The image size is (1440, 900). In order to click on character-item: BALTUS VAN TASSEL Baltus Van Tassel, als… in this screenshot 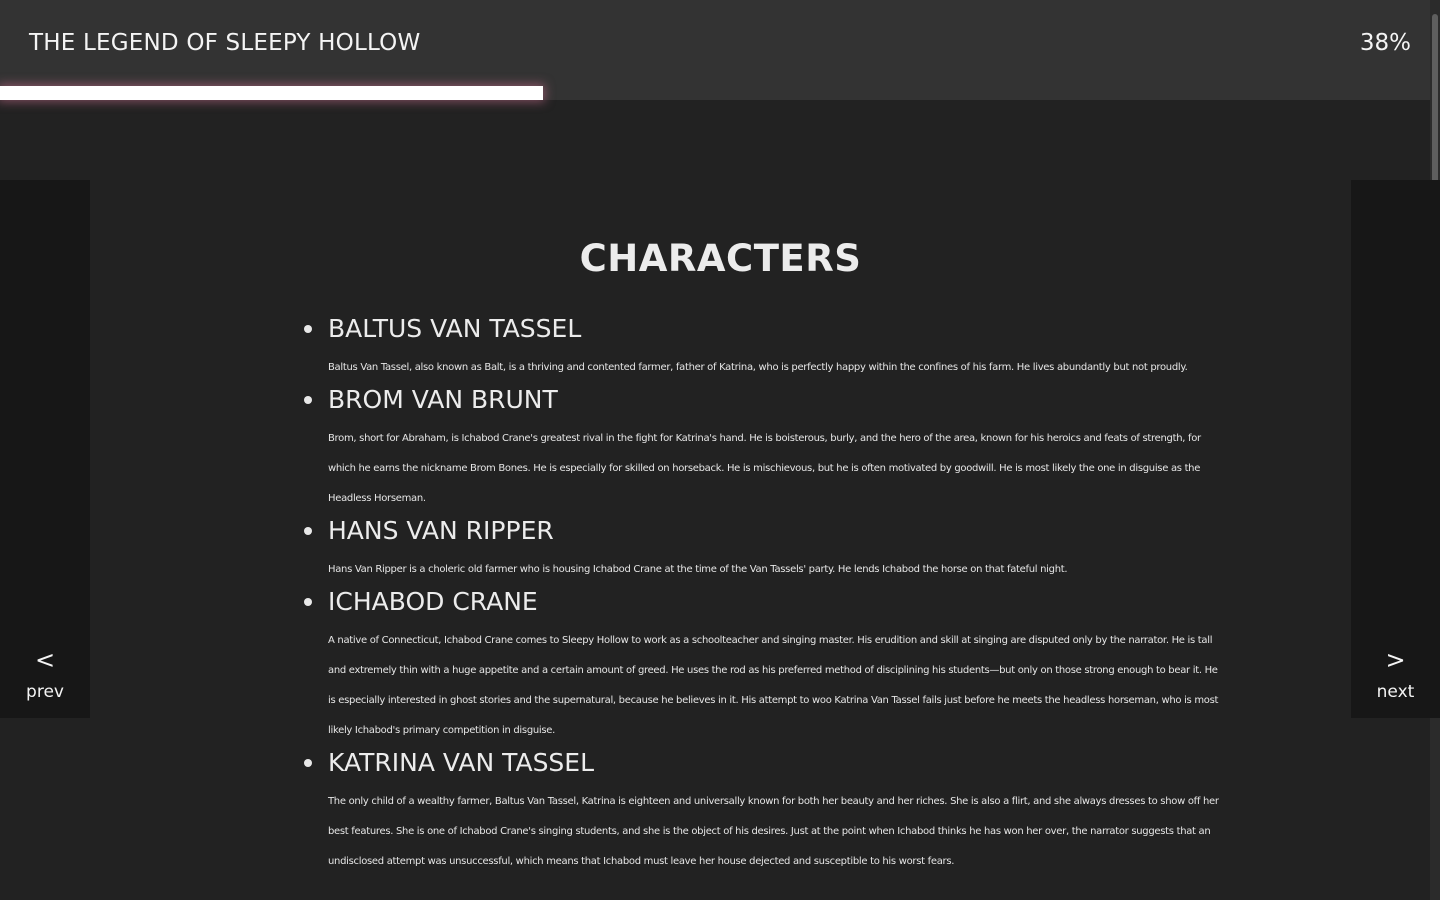, I will do `click(760, 347)`.